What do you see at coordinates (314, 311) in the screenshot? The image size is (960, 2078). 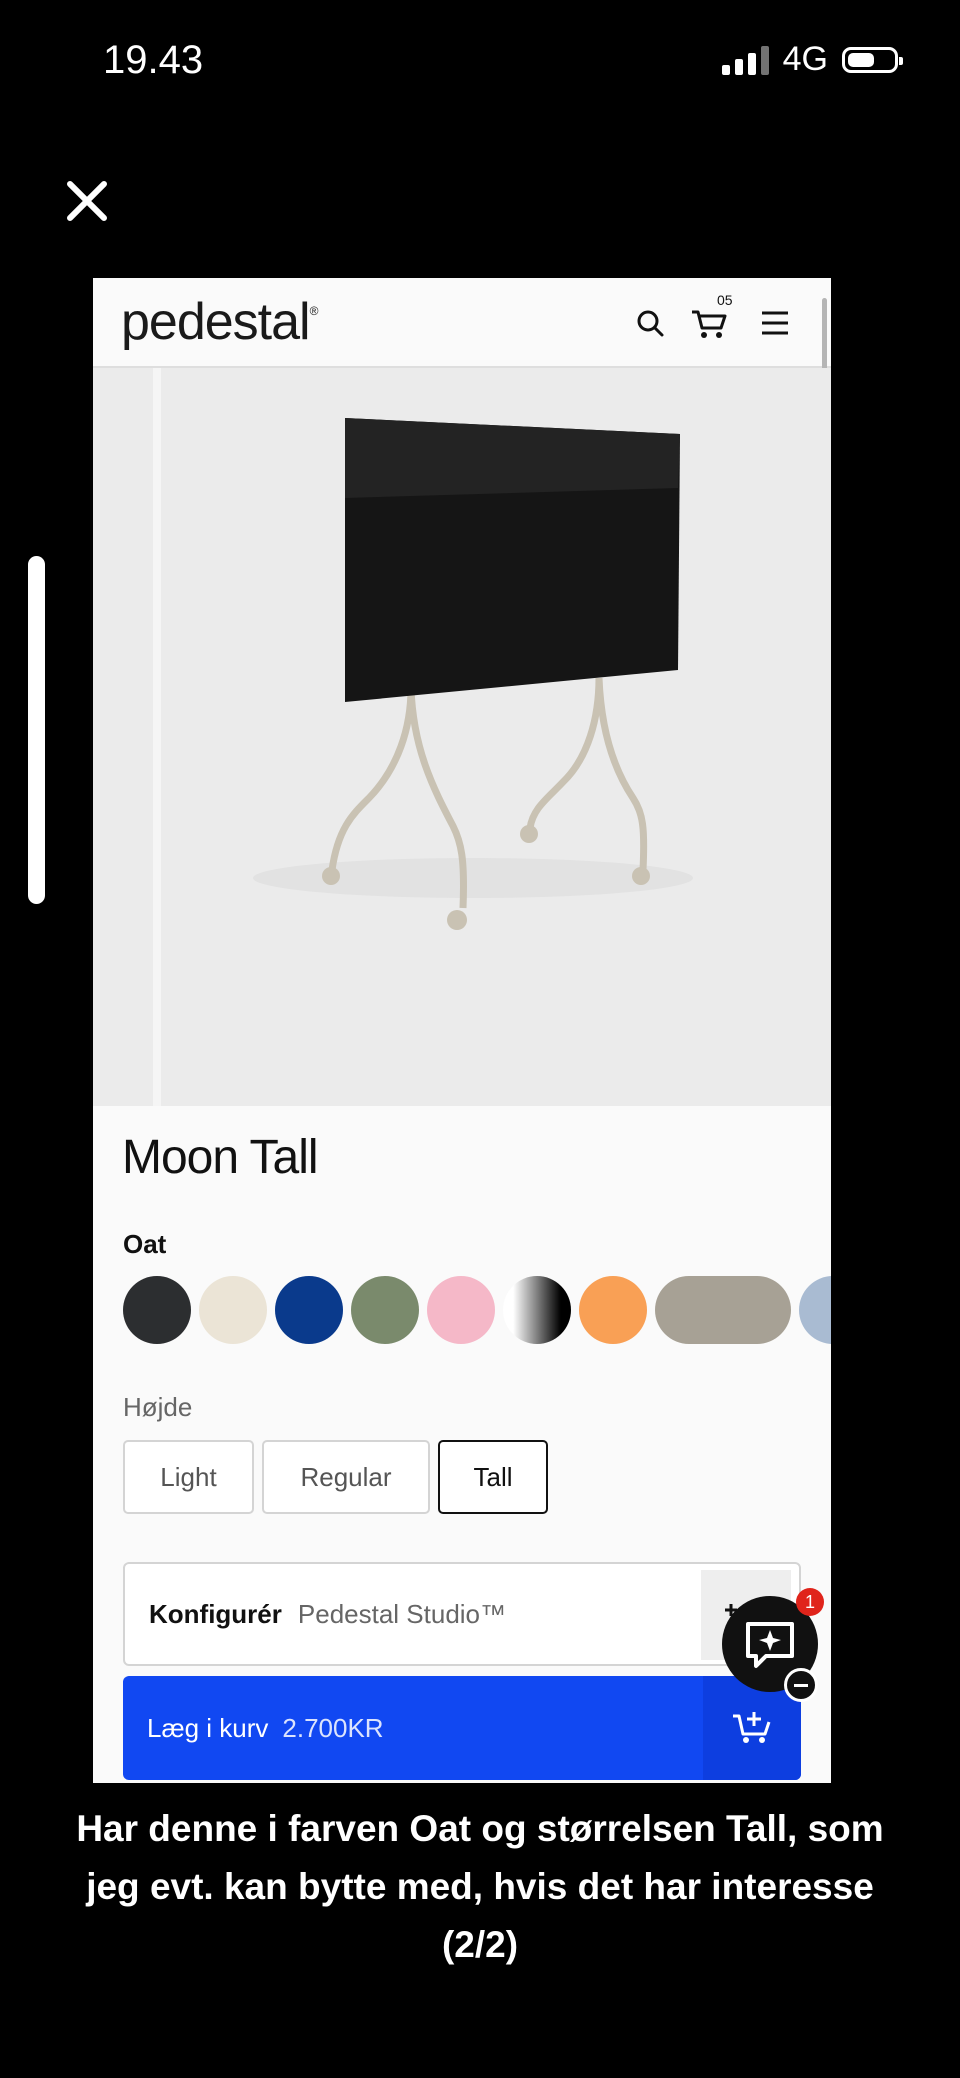 I see `logo-mark: ®` at bounding box center [314, 311].